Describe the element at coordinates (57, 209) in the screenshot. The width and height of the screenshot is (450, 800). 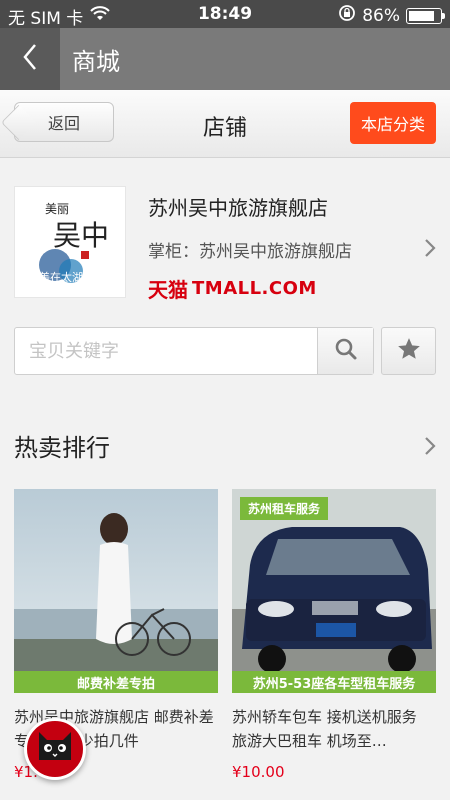
I see `logo-text-1: 美丽` at that location.